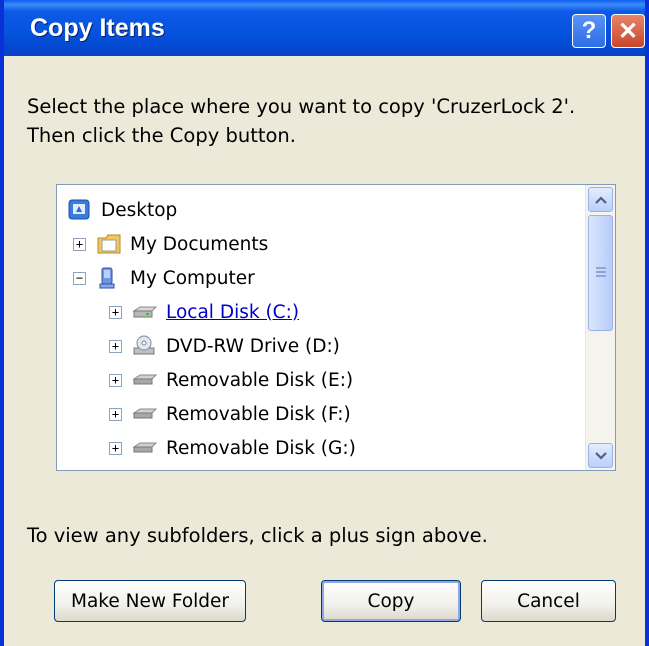  What do you see at coordinates (261, 448) in the screenshot?
I see `tree-item-label: Removable Disk (G:)` at bounding box center [261, 448].